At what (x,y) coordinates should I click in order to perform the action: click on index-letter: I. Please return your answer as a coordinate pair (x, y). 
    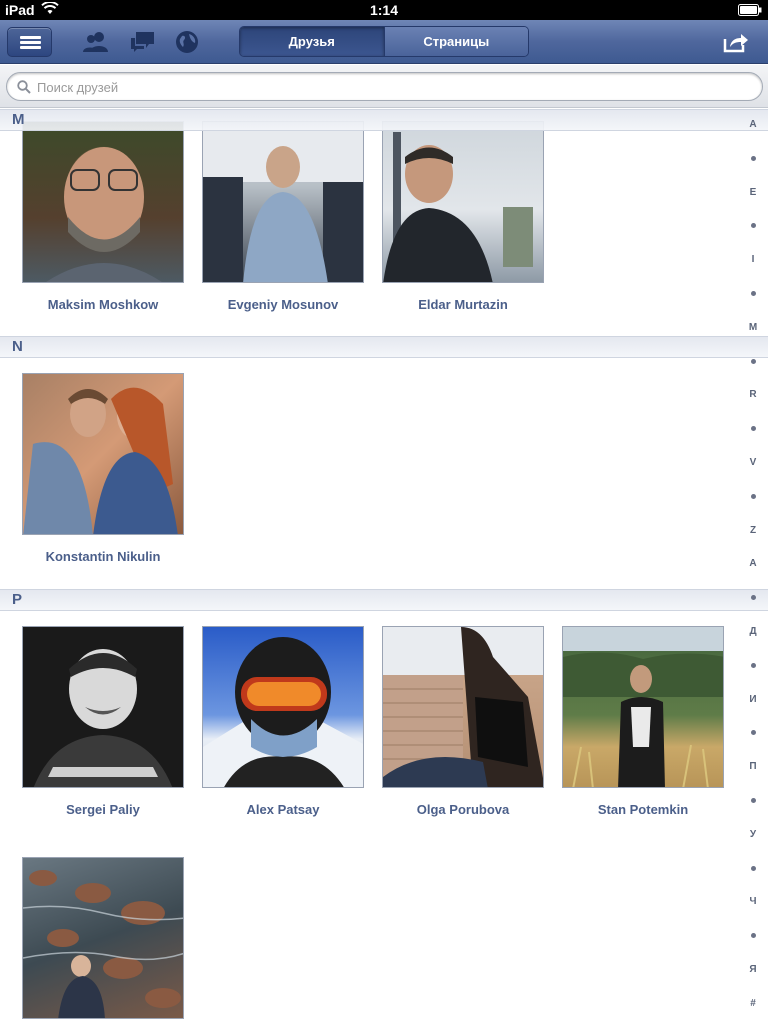
    Looking at the image, I should click on (753, 260).